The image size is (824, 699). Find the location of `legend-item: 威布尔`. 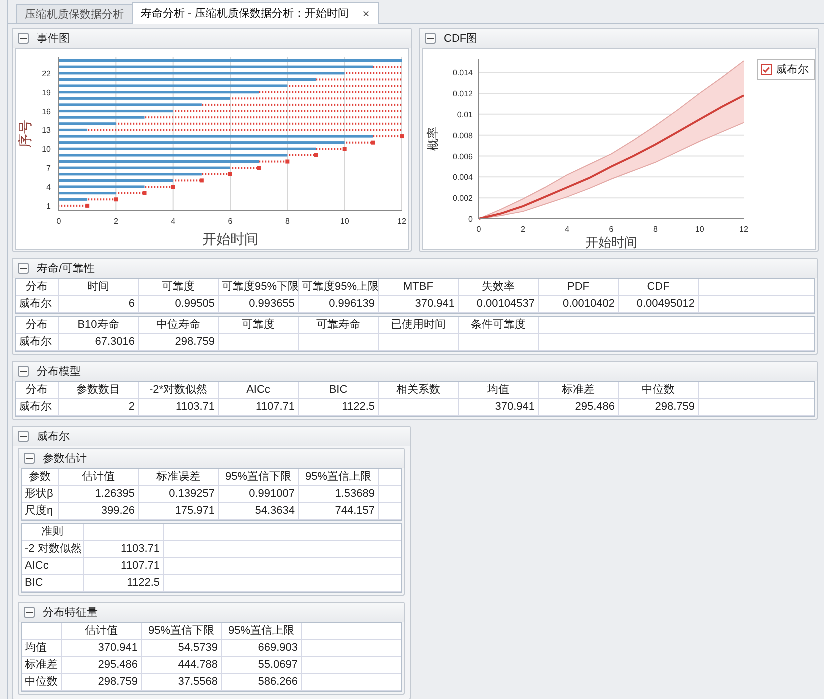

legend-item: 威布尔 is located at coordinates (786, 69).